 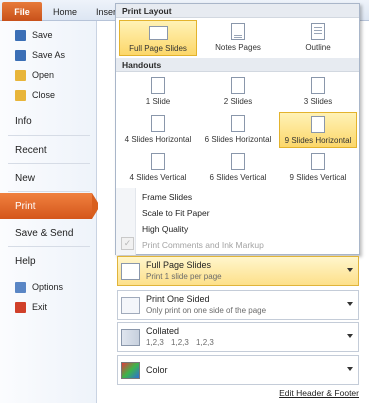 What do you see at coordinates (180, 342) in the screenshot?
I see `setting-subtitle: 1,2,3 1,2,3 1,2,3` at bounding box center [180, 342].